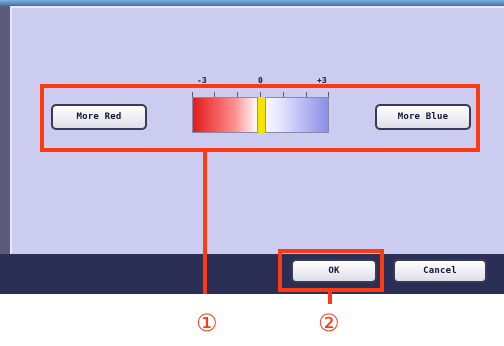 The height and width of the screenshot is (346, 504). I want to click on callout-number-1: ①, so click(207, 323).